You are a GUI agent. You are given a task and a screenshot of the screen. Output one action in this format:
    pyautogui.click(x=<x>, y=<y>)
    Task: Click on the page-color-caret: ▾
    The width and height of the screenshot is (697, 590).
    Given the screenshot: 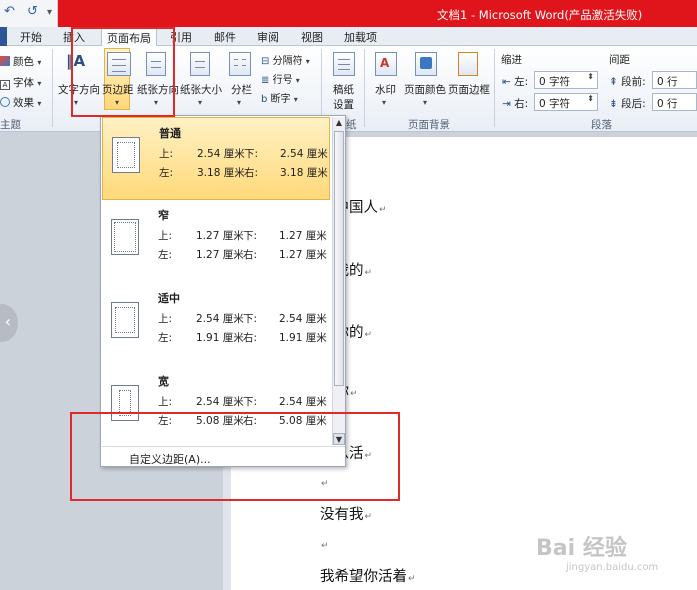 What is the action you would take?
    pyautogui.click(x=425, y=102)
    